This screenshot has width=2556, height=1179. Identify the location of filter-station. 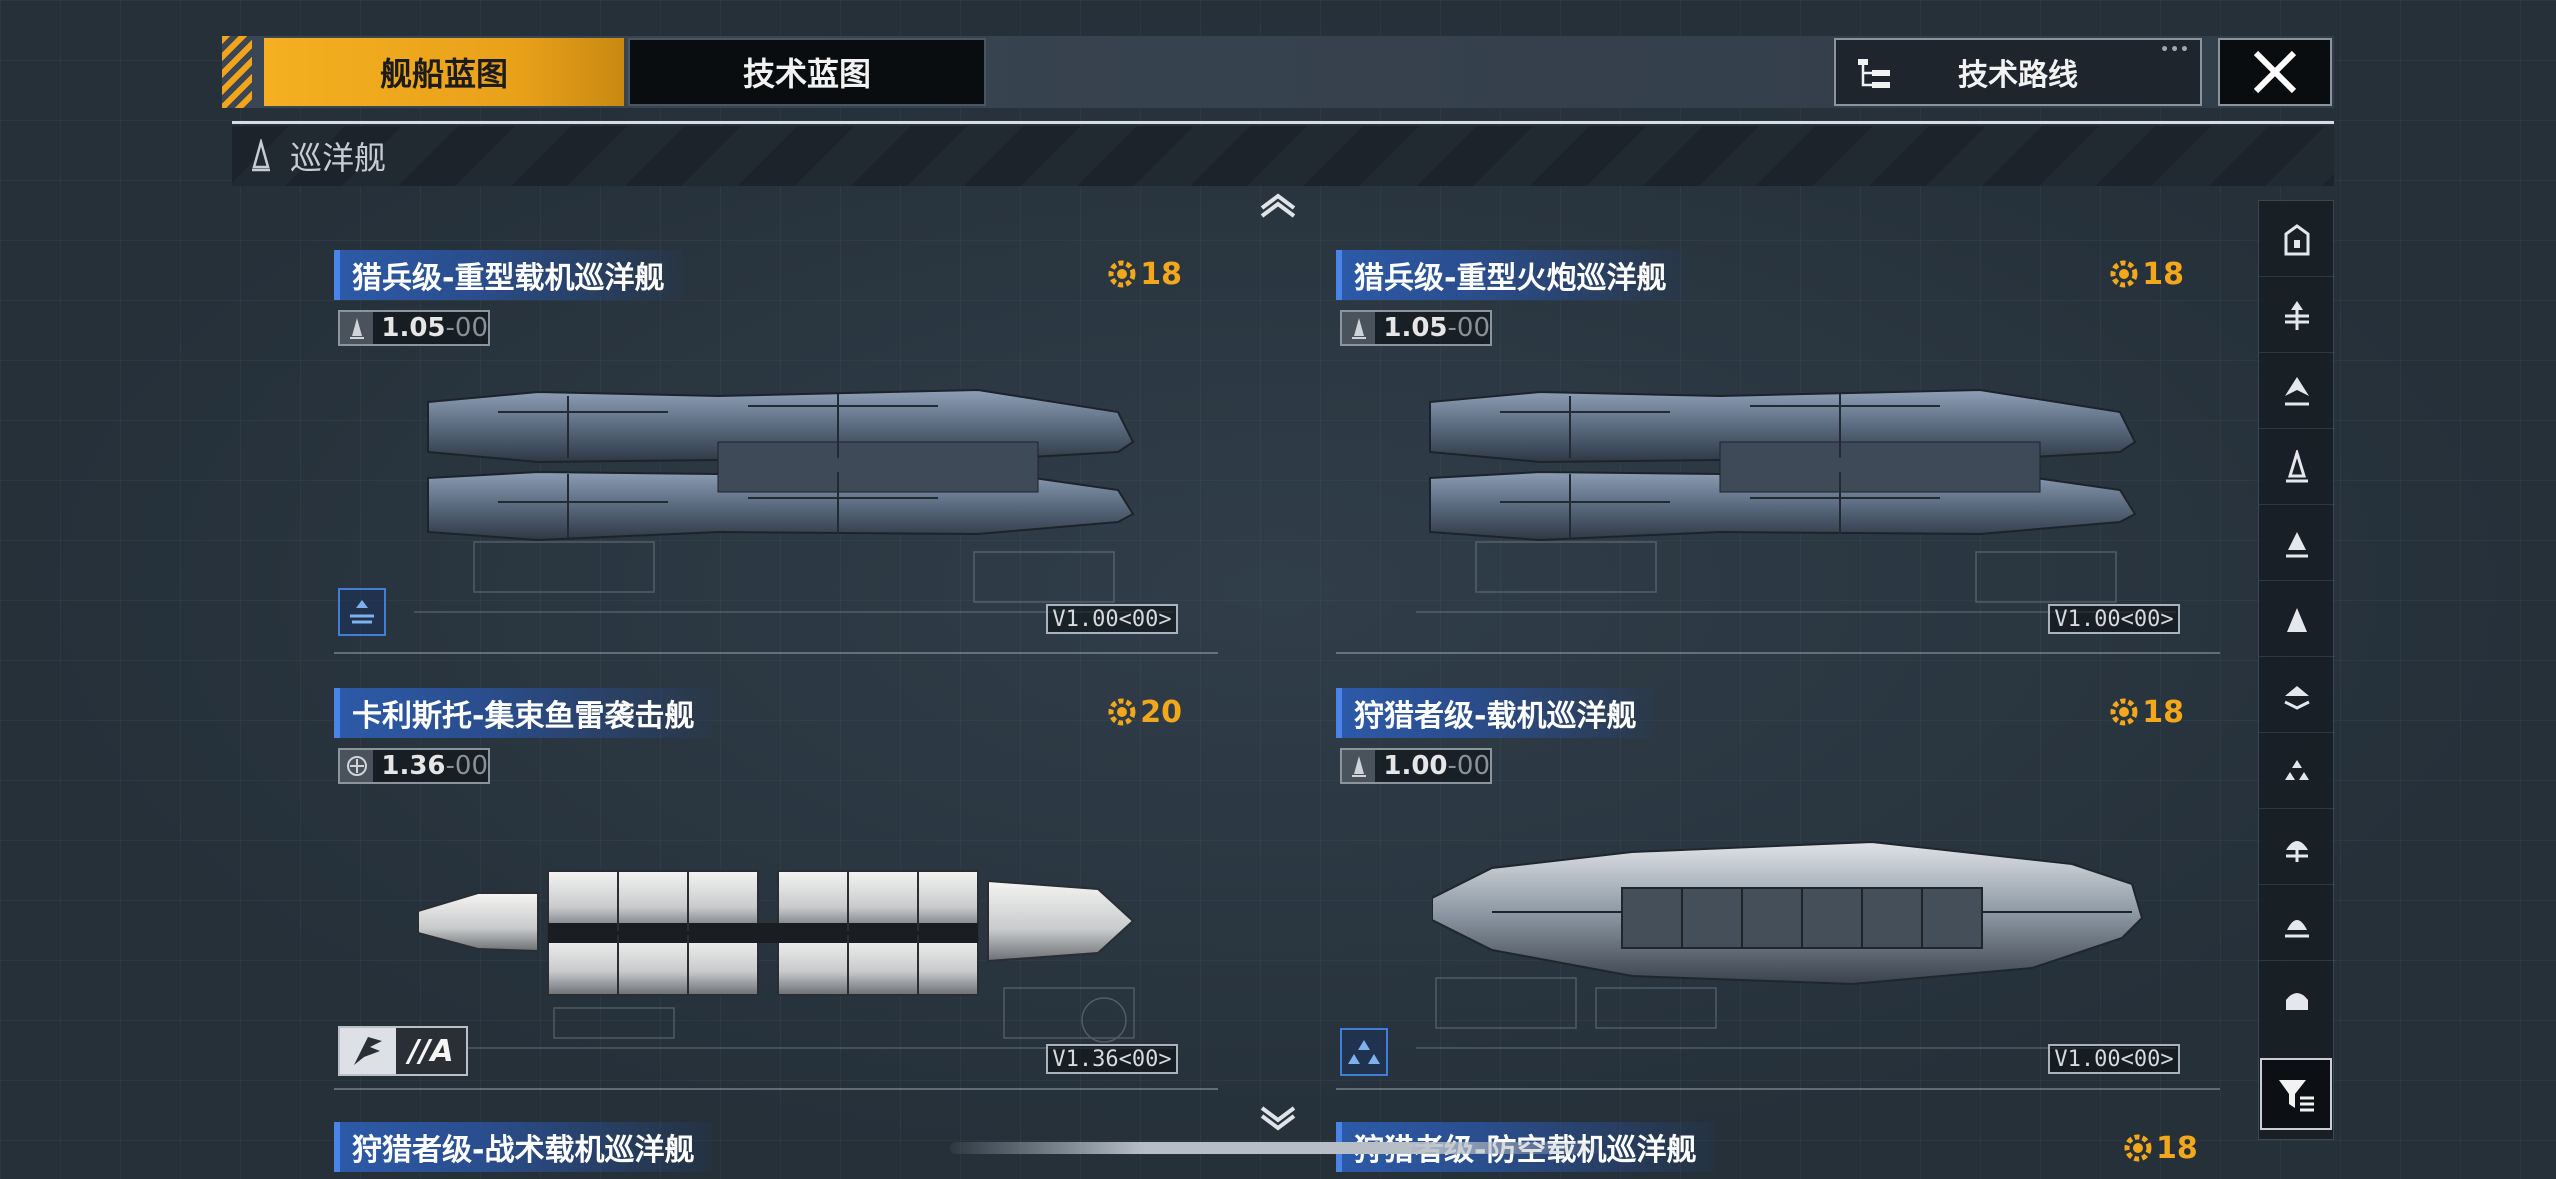
(2297, 847).